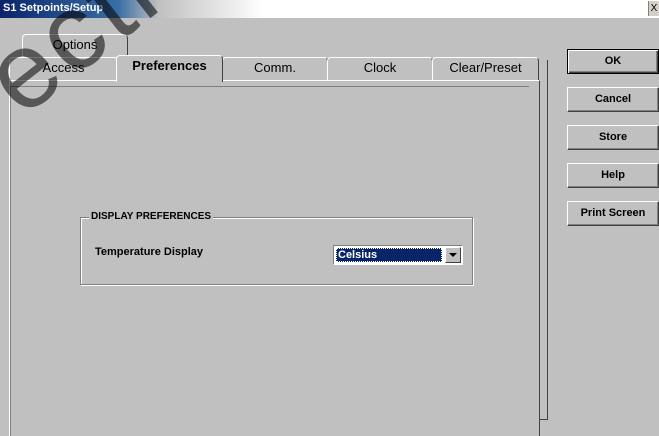  Describe the element at coordinates (329, 9) in the screenshot. I see `title-bar: S1 Setpoints/Setup X` at that location.